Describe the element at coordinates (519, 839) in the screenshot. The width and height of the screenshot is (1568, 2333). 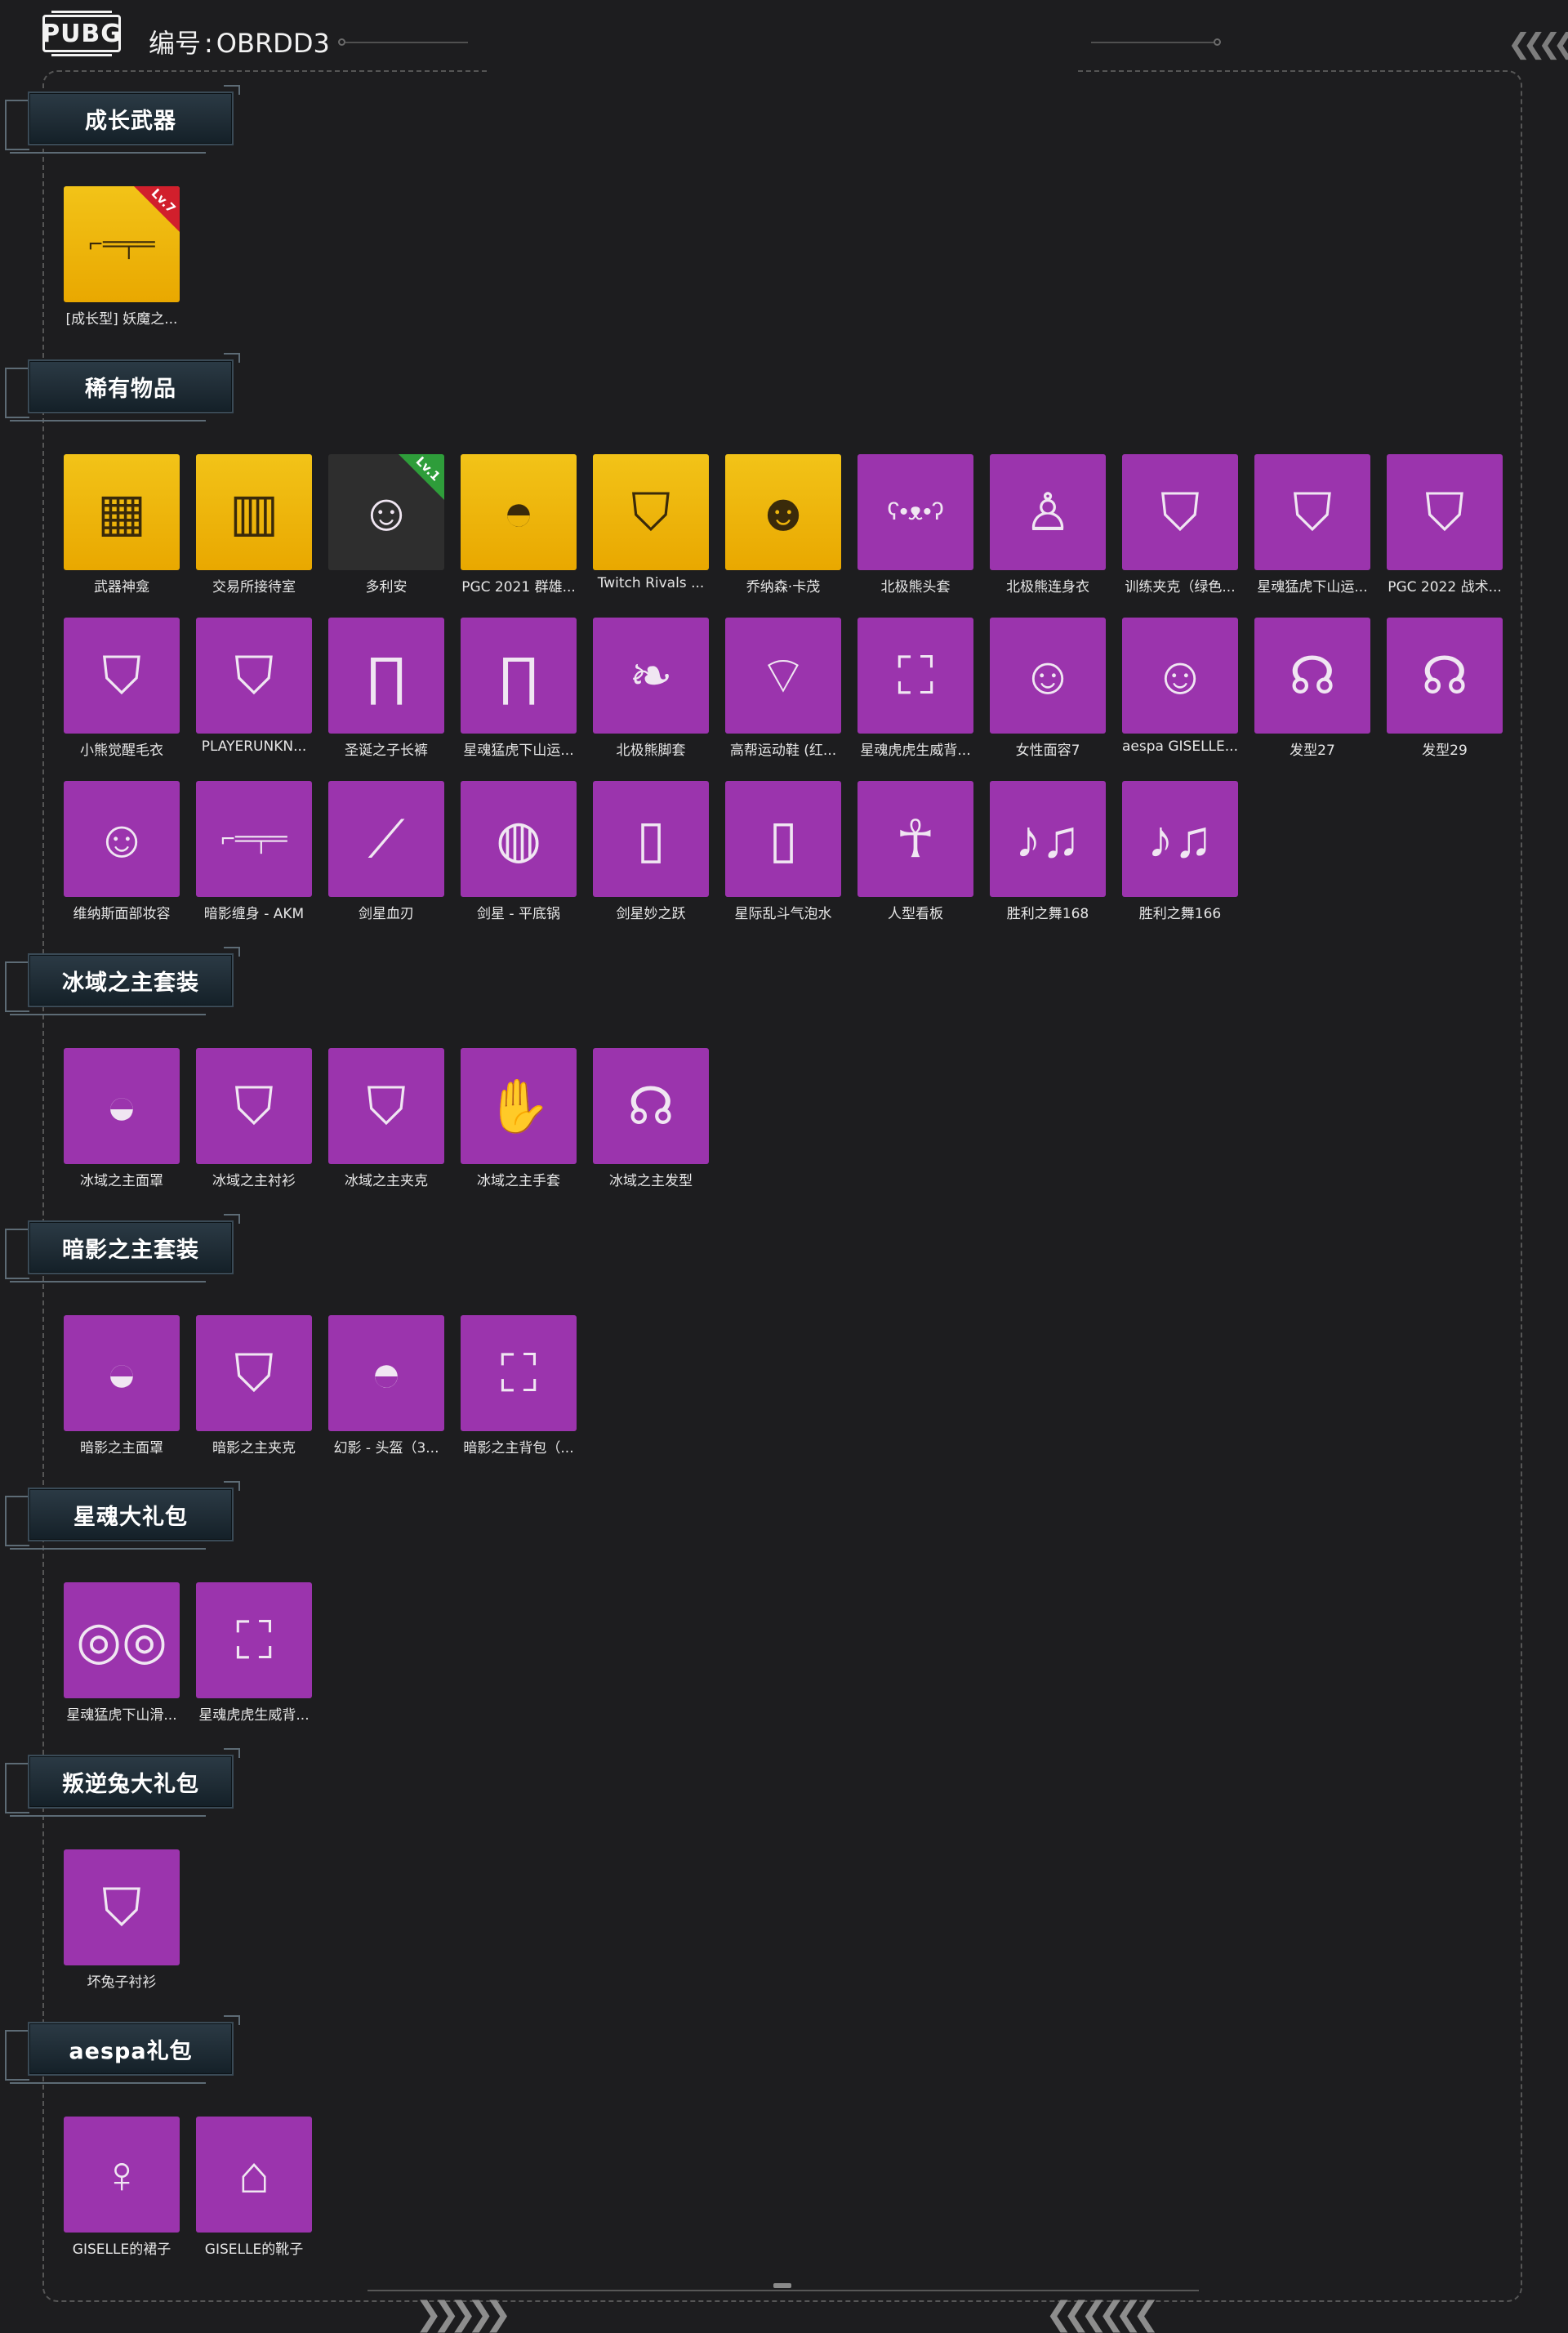
I see `item-tile: ◍` at that location.